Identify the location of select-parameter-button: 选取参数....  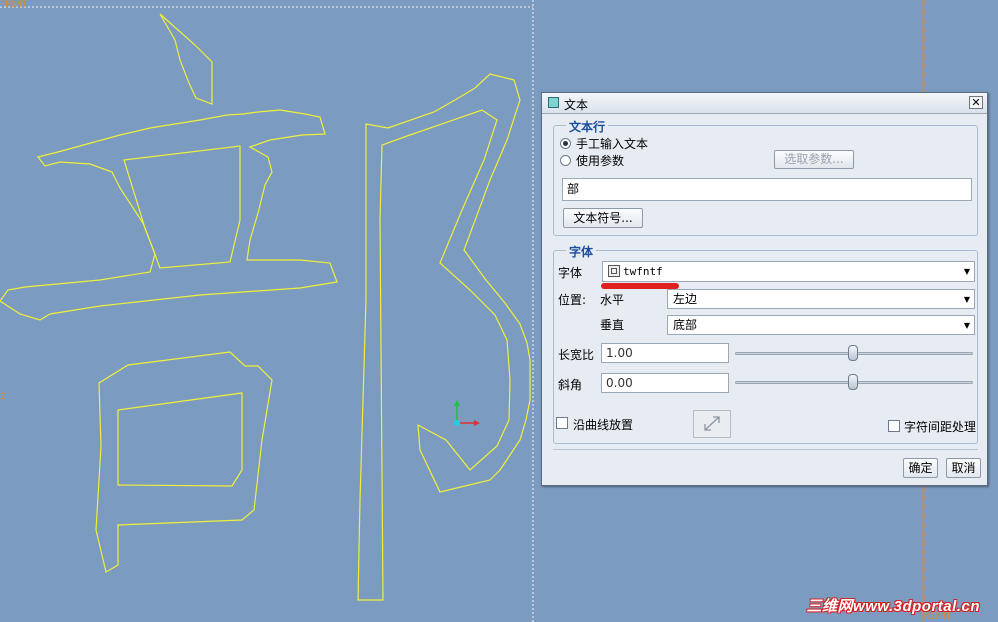
(814, 159).